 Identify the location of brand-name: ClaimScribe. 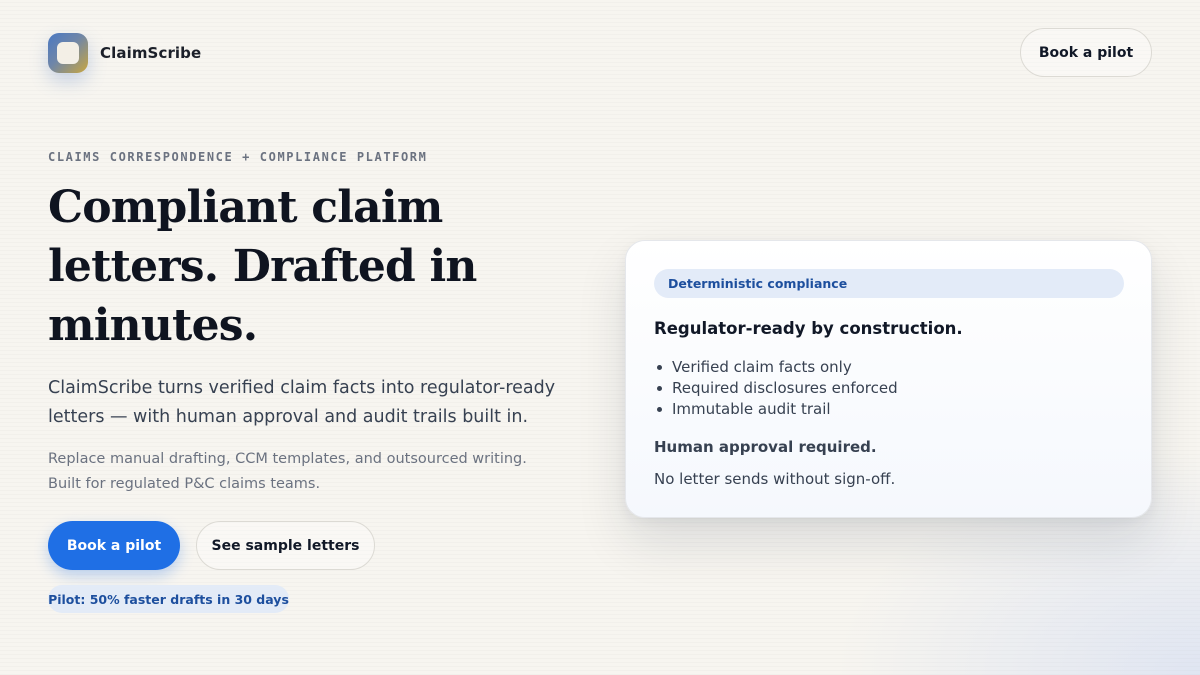
(150, 53).